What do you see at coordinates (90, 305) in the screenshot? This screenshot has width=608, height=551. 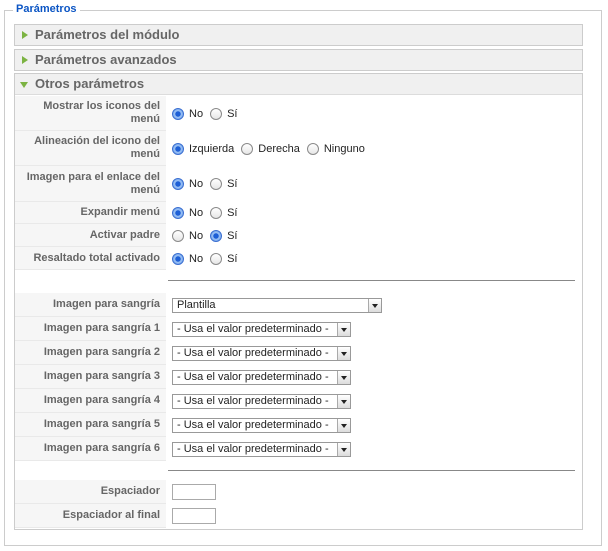 I see `indent-image-label: Imagen para sangría` at bounding box center [90, 305].